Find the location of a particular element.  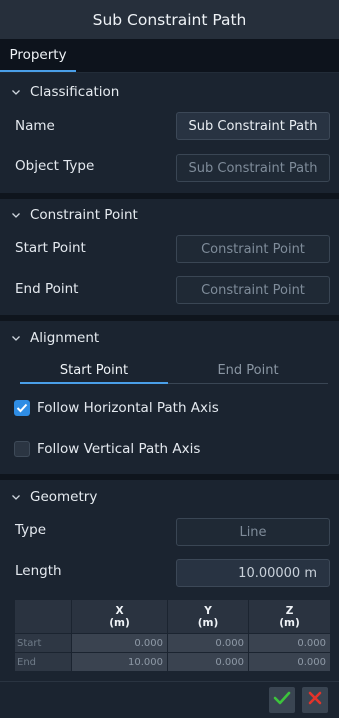

section-classification: Classification is located at coordinates (169, 92).